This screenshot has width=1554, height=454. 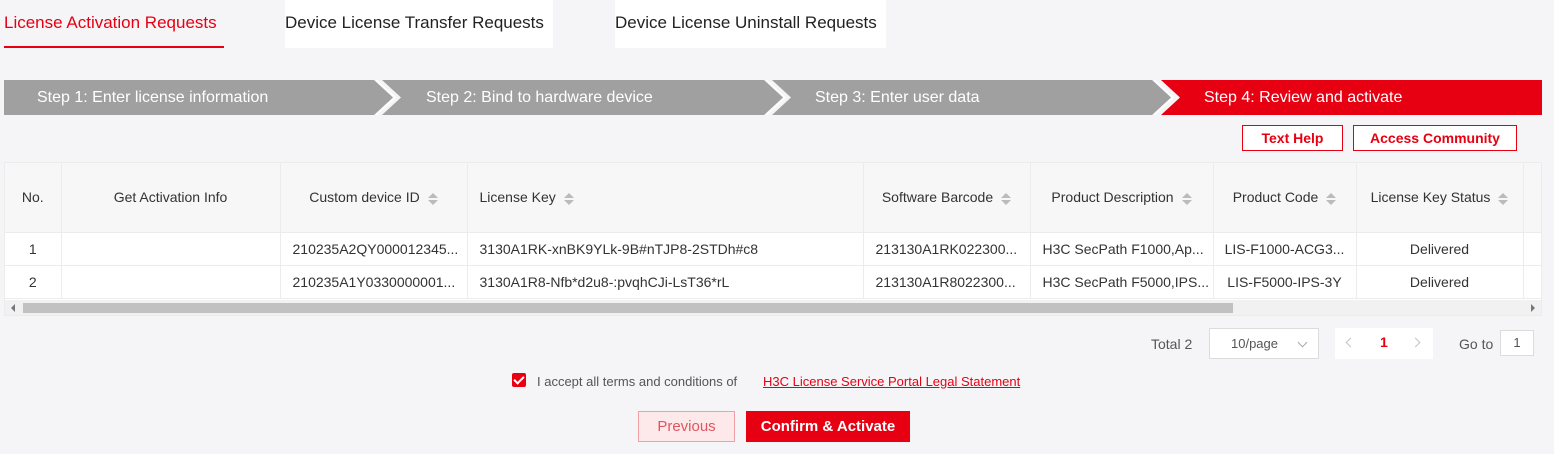 What do you see at coordinates (1292, 138) in the screenshot?
I see `text-help-button: Text Help` at bounding box center [1292, 138].